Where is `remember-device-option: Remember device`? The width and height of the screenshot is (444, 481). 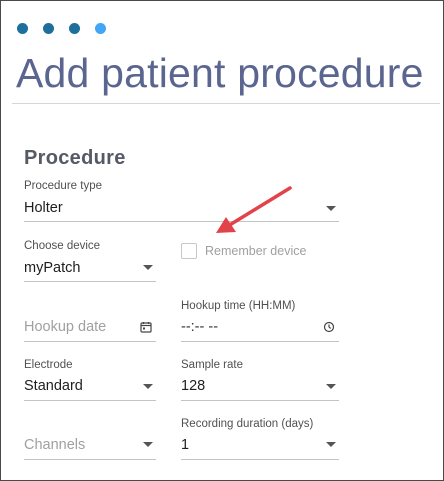 remember-device-option: Remember device is located at coordinates (243, 251).